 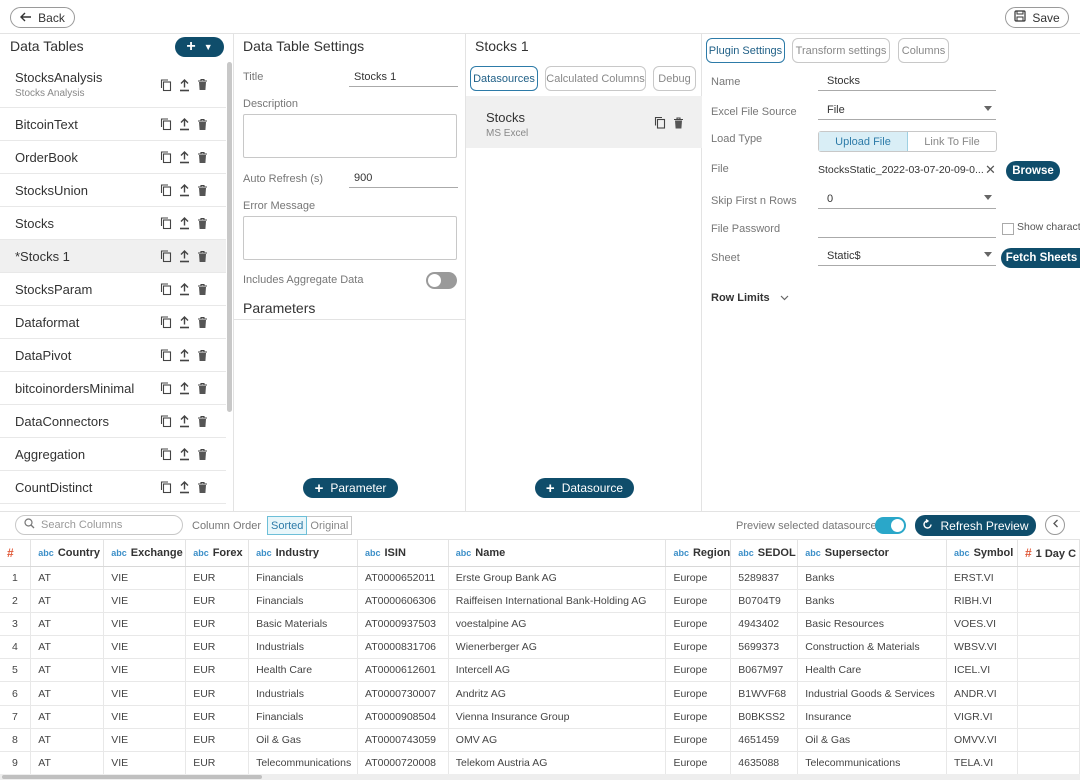 I want to click on sheet-select: Static$, so click(x=907, y=256).